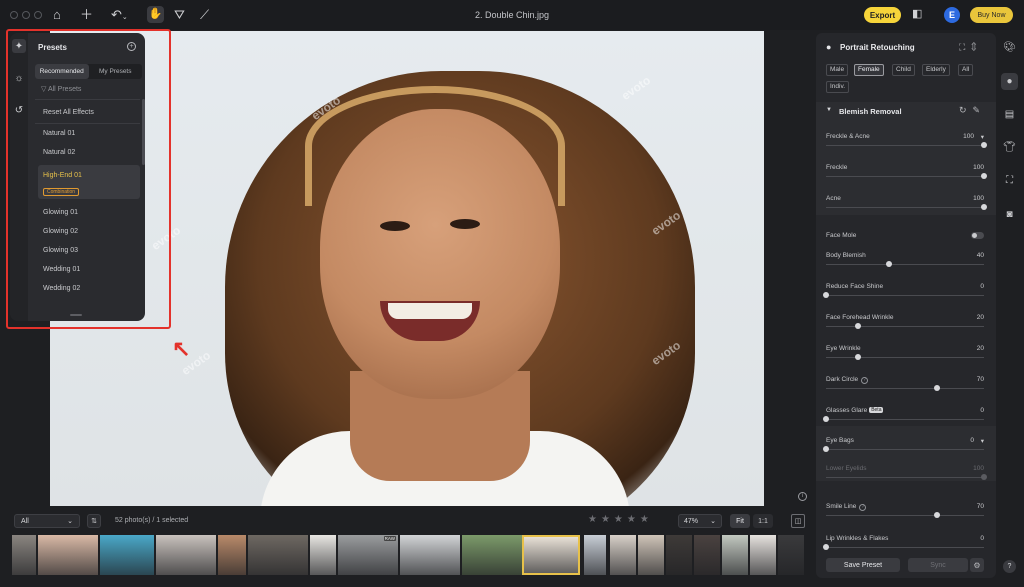 This screenshot has height=587, width=1024. I want to click on rating-stars: ★★★★★, so click(620, 519).